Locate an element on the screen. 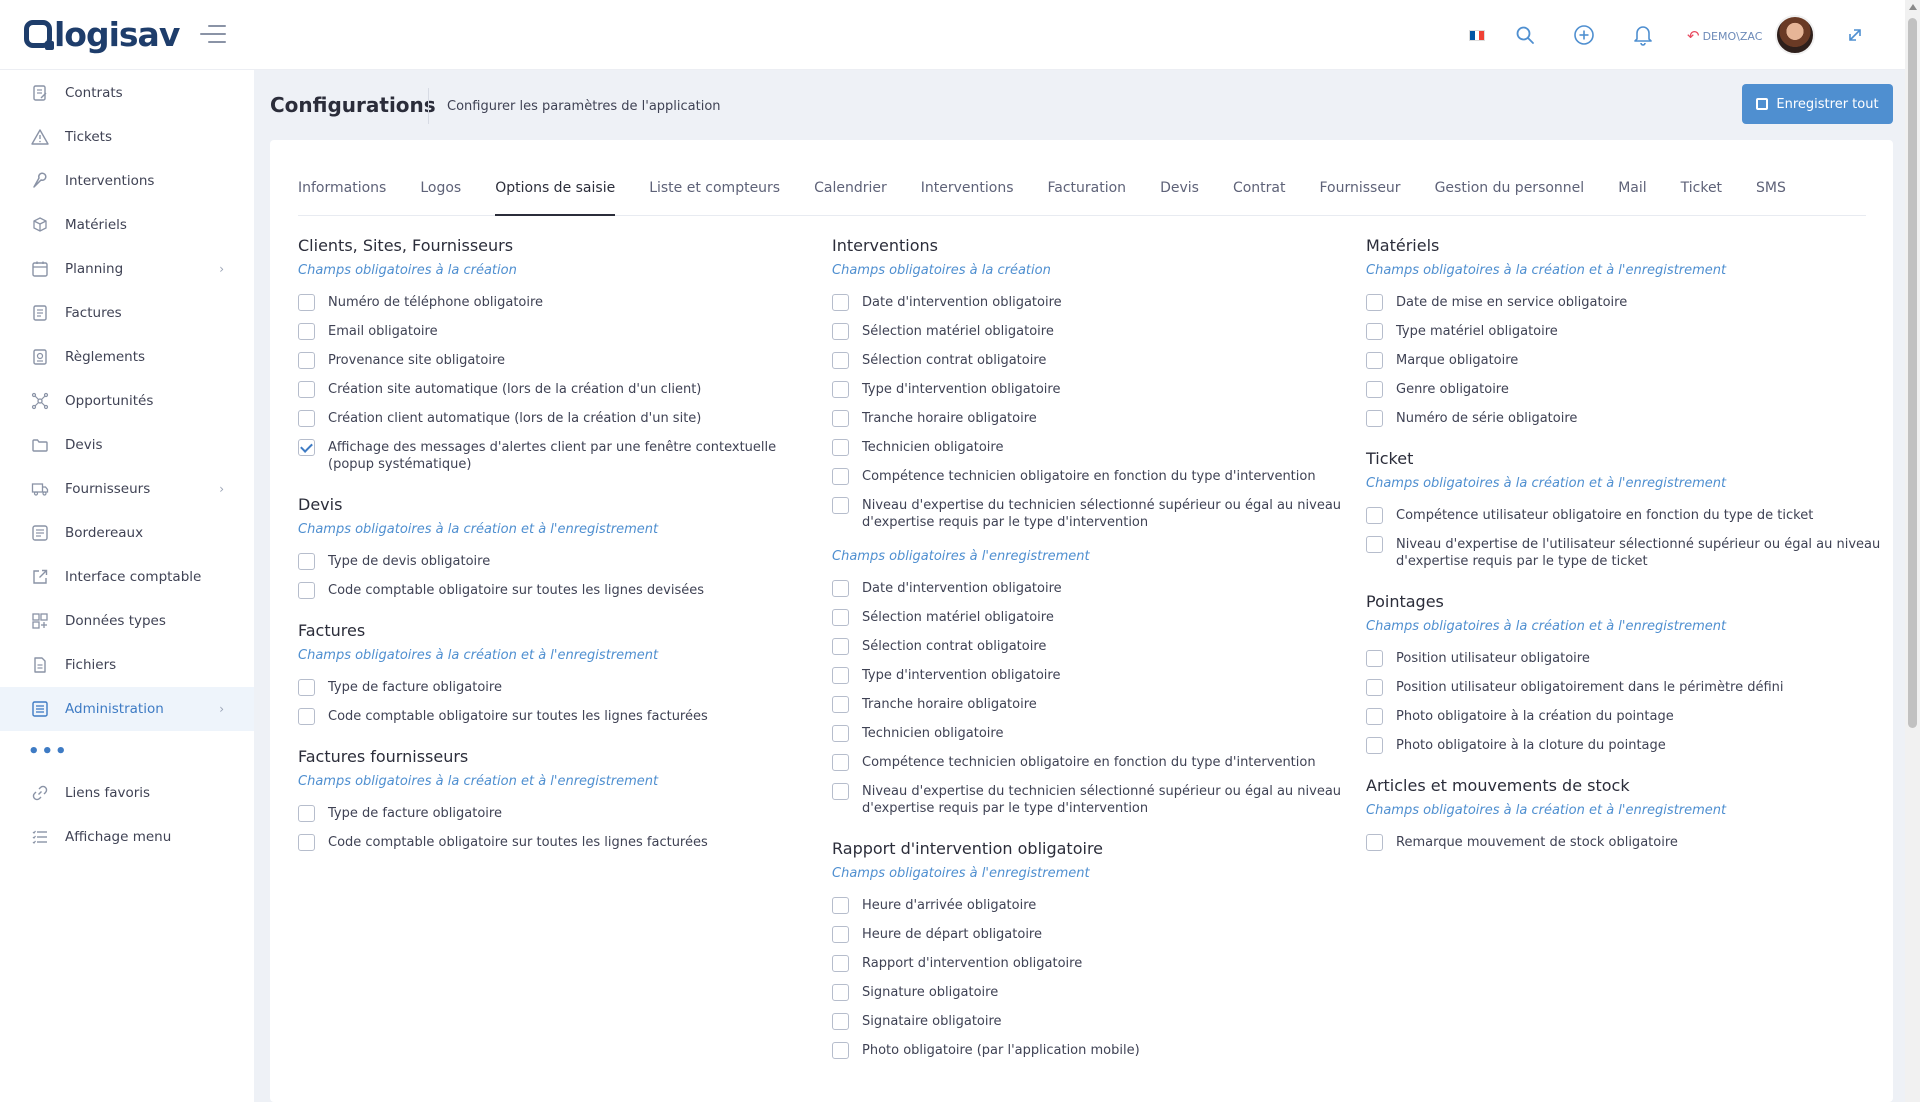  sidebar-item-materiels: Matériels is located at coordinates (127, 225).